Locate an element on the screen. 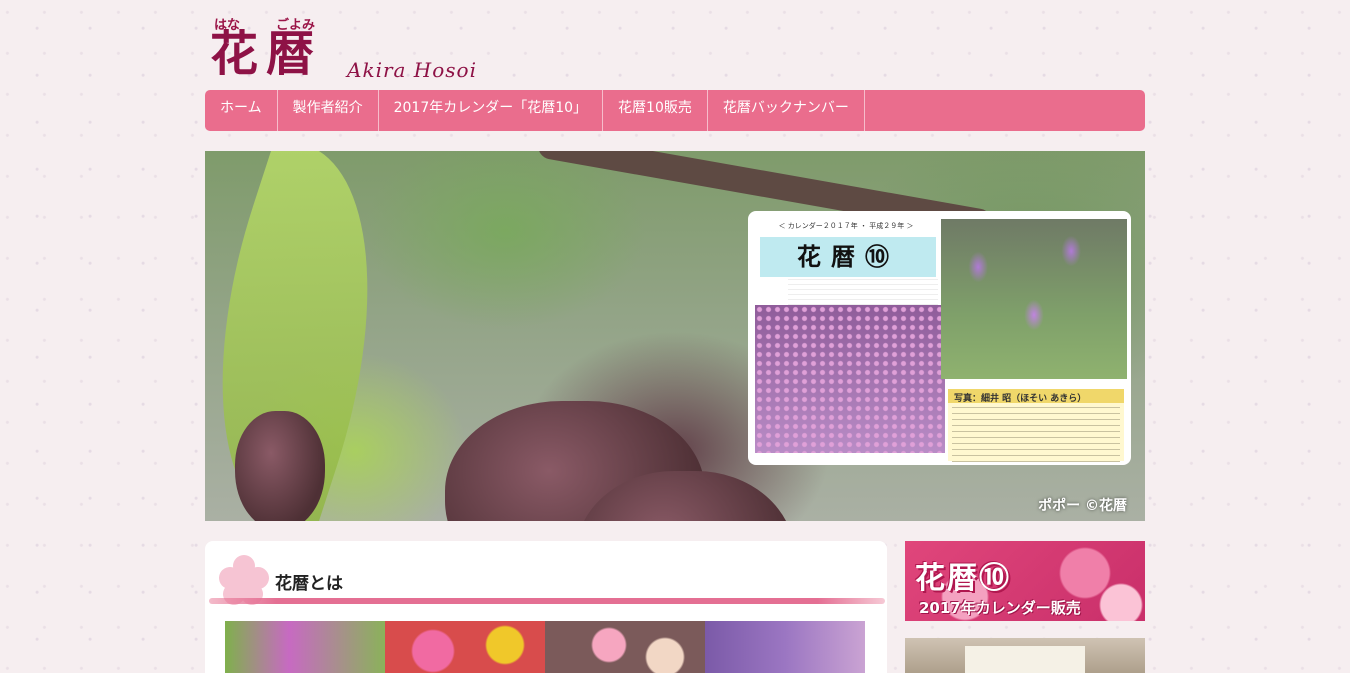 This screenshot has width=1350, height=673. site-logo: はな ごよみ 花暦 Akira Hosoi is located at coordinates (350, 49).